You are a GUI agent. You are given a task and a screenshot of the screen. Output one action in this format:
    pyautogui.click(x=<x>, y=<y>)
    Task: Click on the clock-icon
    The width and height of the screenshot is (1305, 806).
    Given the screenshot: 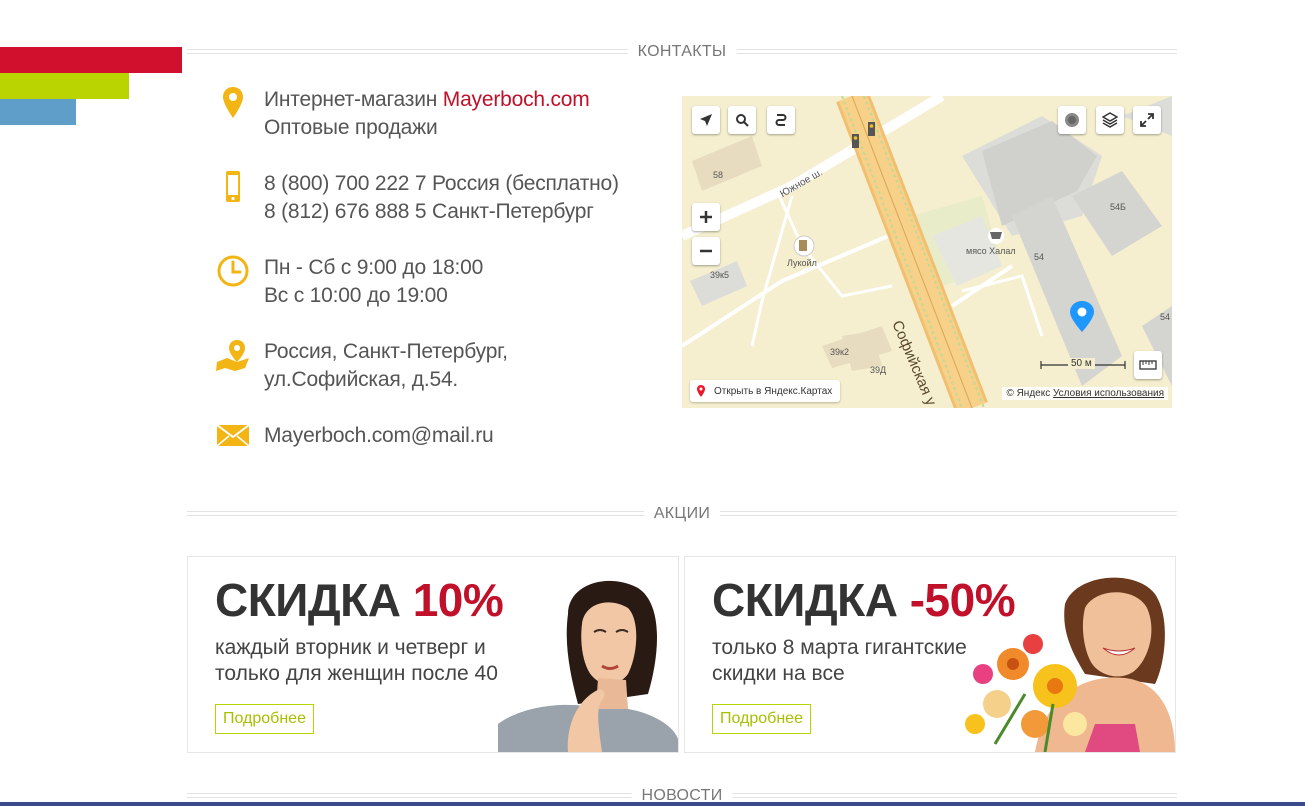 What is the action you would take?
    pyautogui.click(x=233, y=271)
    